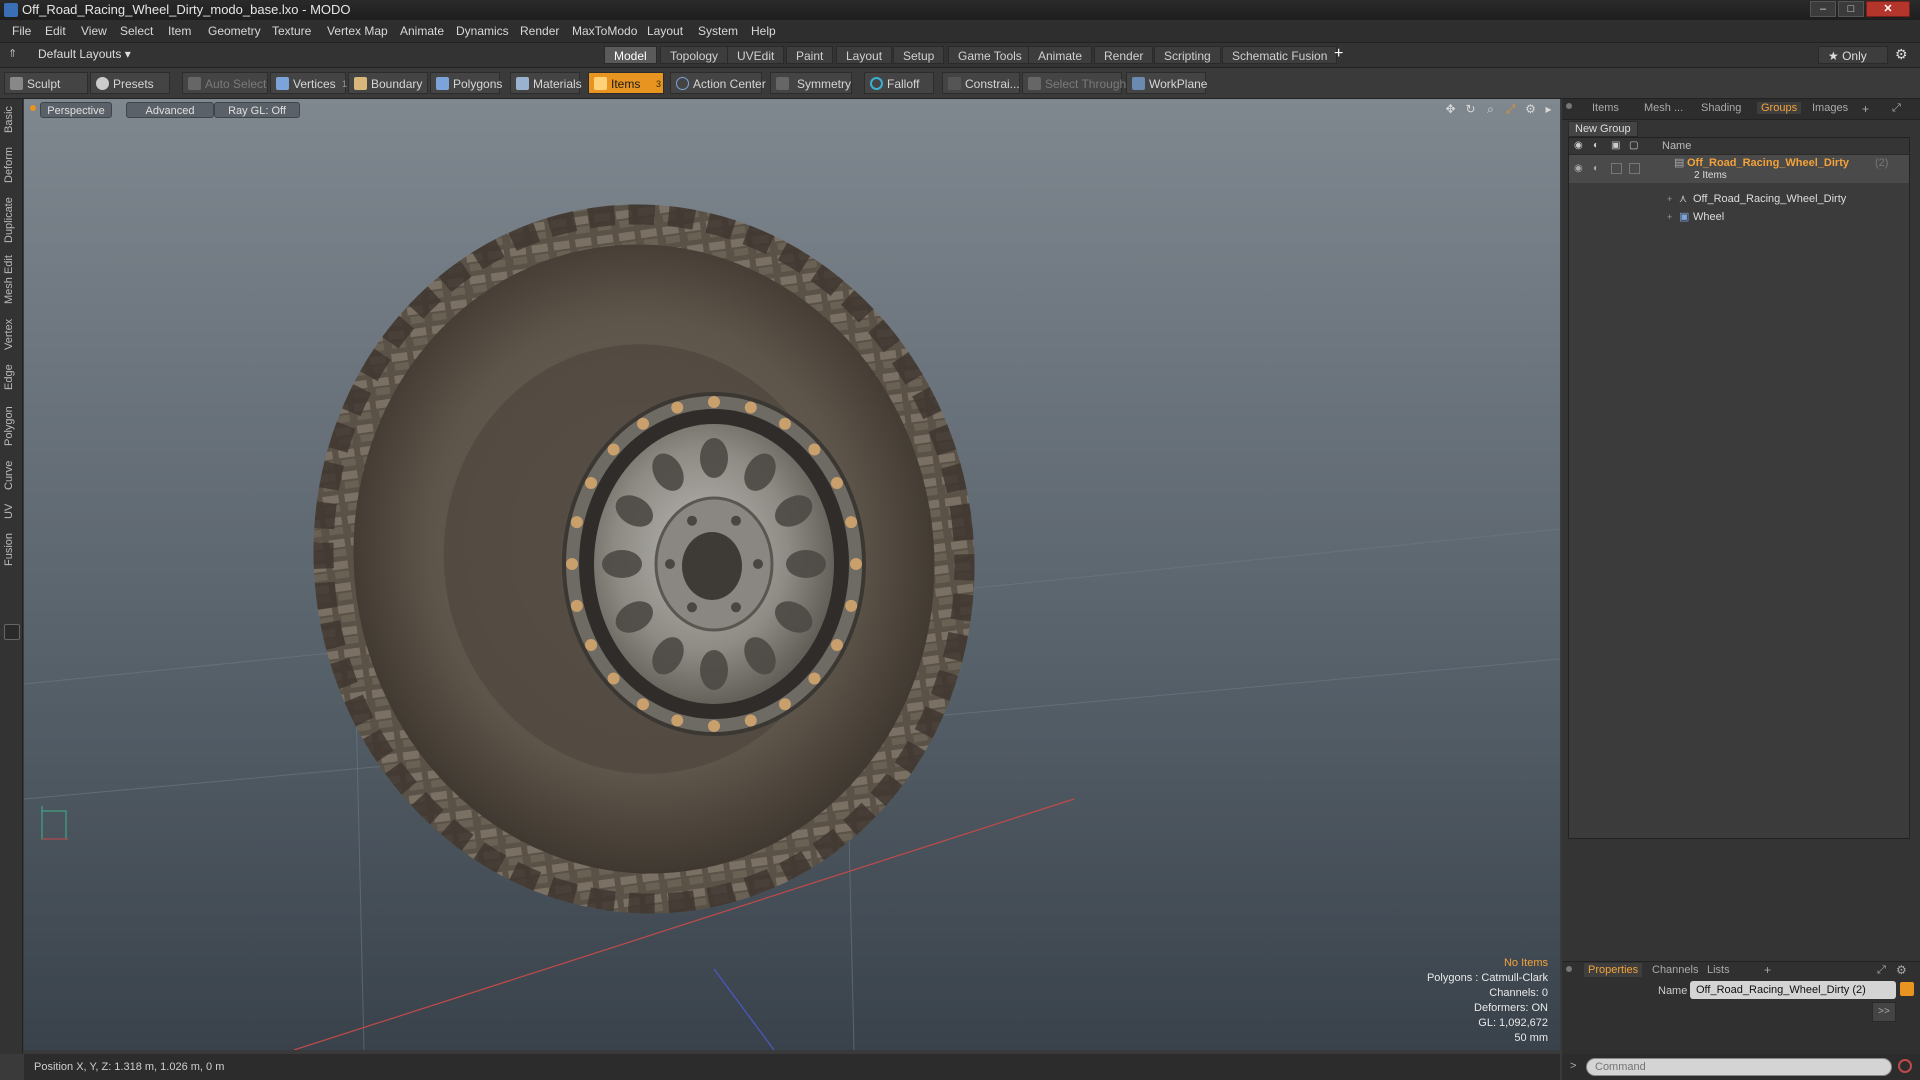  I want to click on vertices-button: Vertices 1, so click(308, 83).